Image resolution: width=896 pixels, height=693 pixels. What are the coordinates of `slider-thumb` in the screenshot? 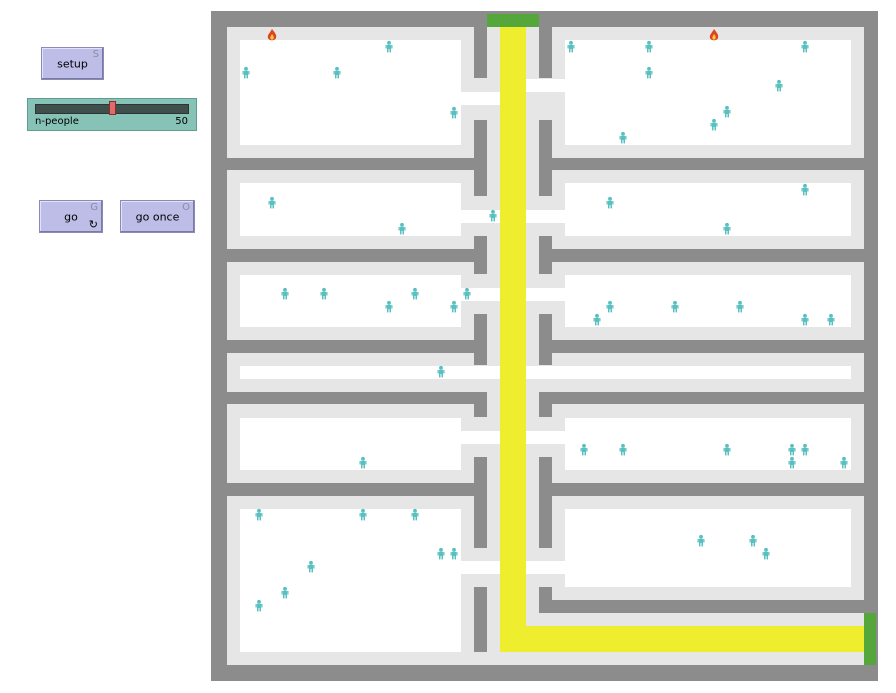 It's located at (112, 108).